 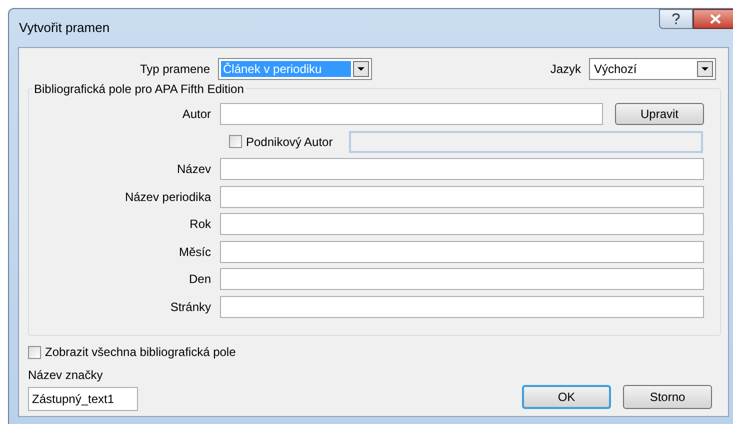 I want to click on window-title: Vytvořit pramen, so click(x=64, y=28).